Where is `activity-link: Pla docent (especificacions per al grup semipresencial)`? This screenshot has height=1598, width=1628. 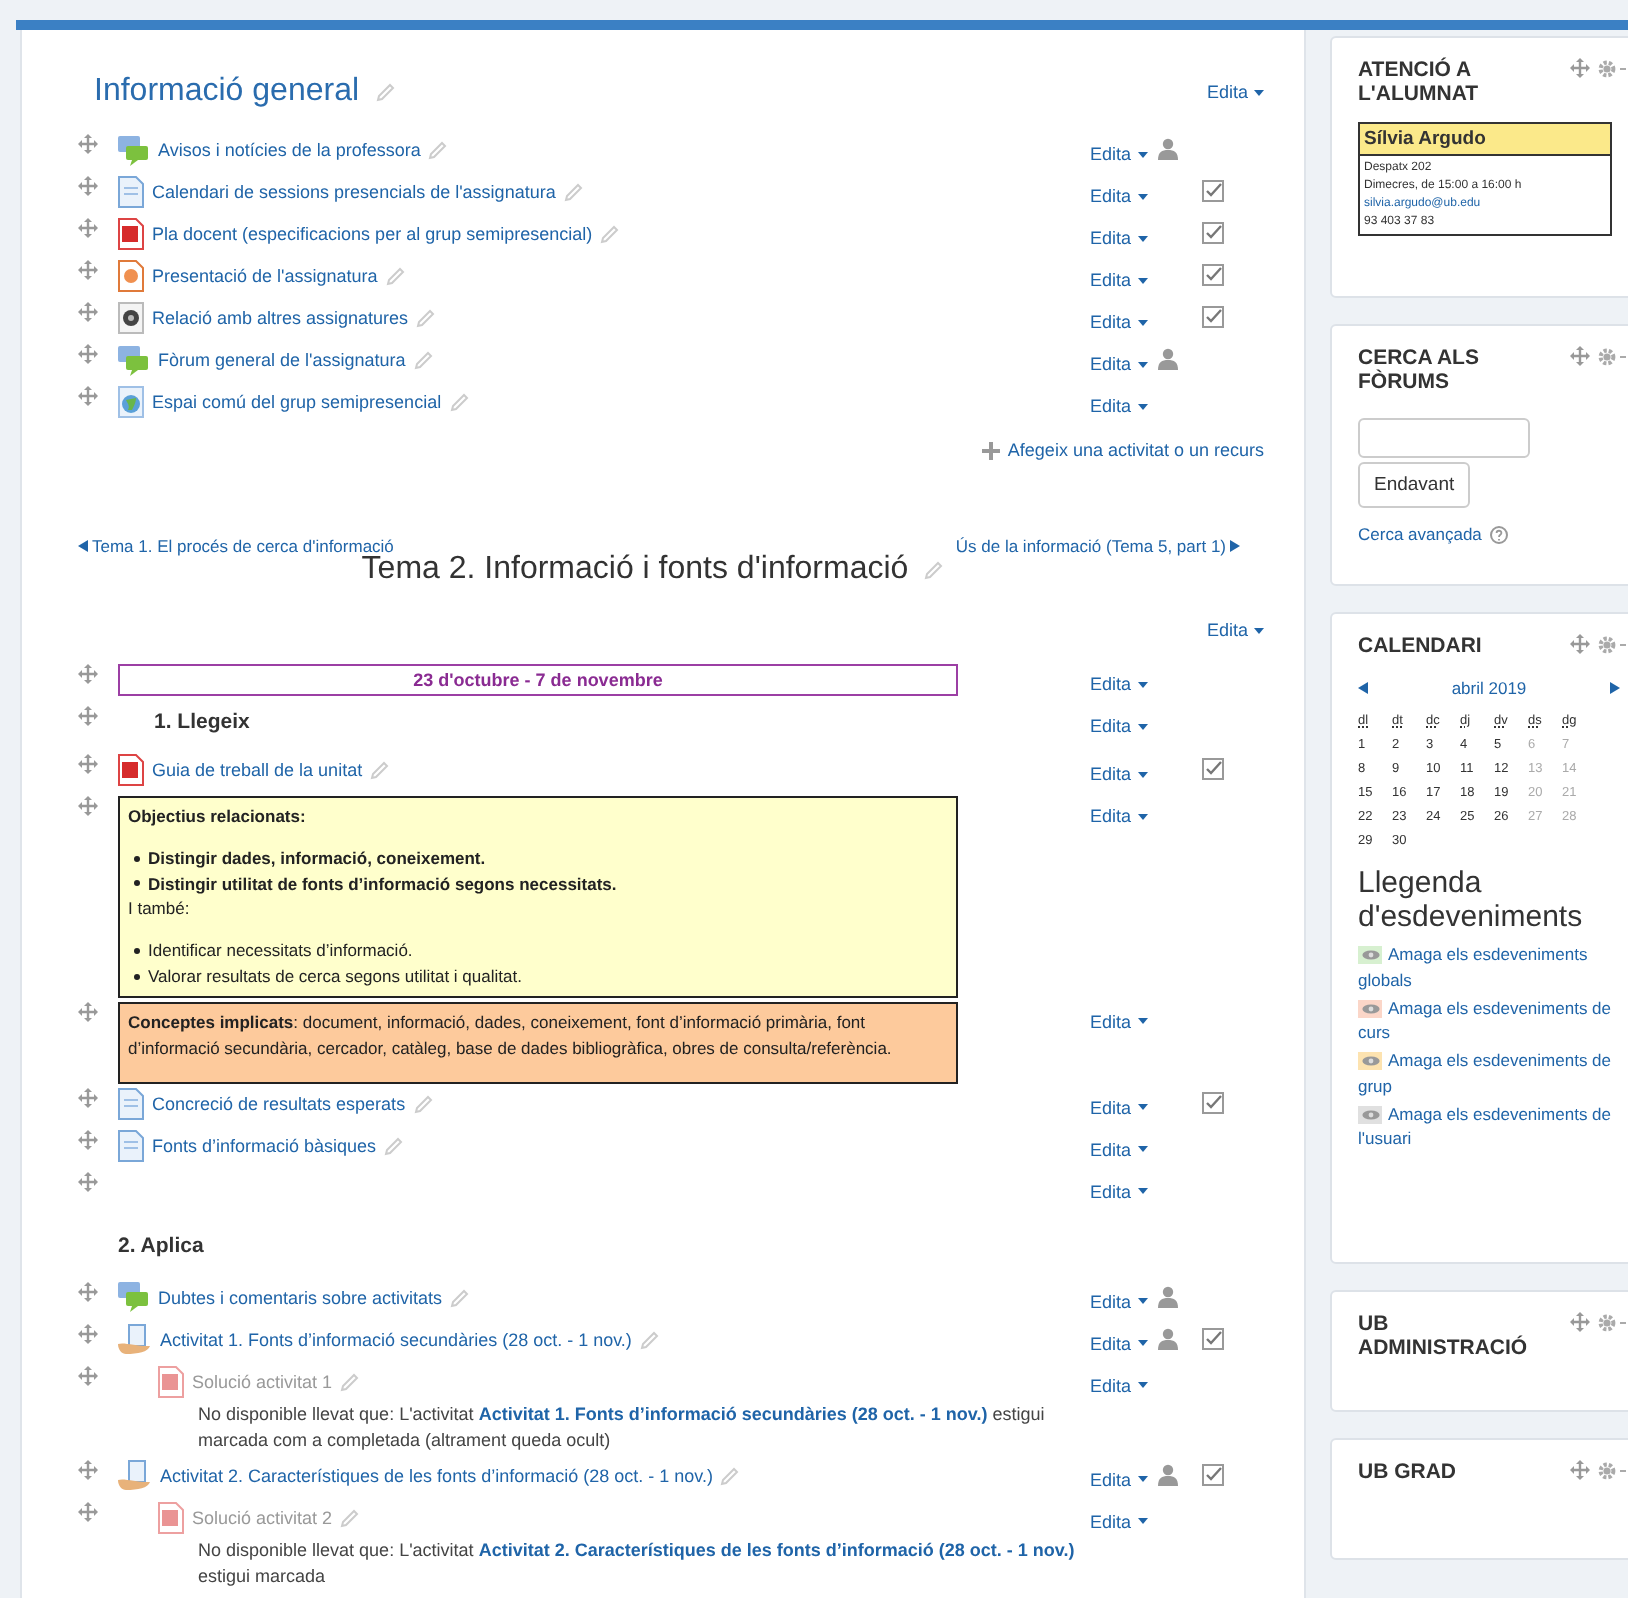
activity-link: Pla docent (especificacions per al grup semipresencial) is located at coordinates (372, 234).